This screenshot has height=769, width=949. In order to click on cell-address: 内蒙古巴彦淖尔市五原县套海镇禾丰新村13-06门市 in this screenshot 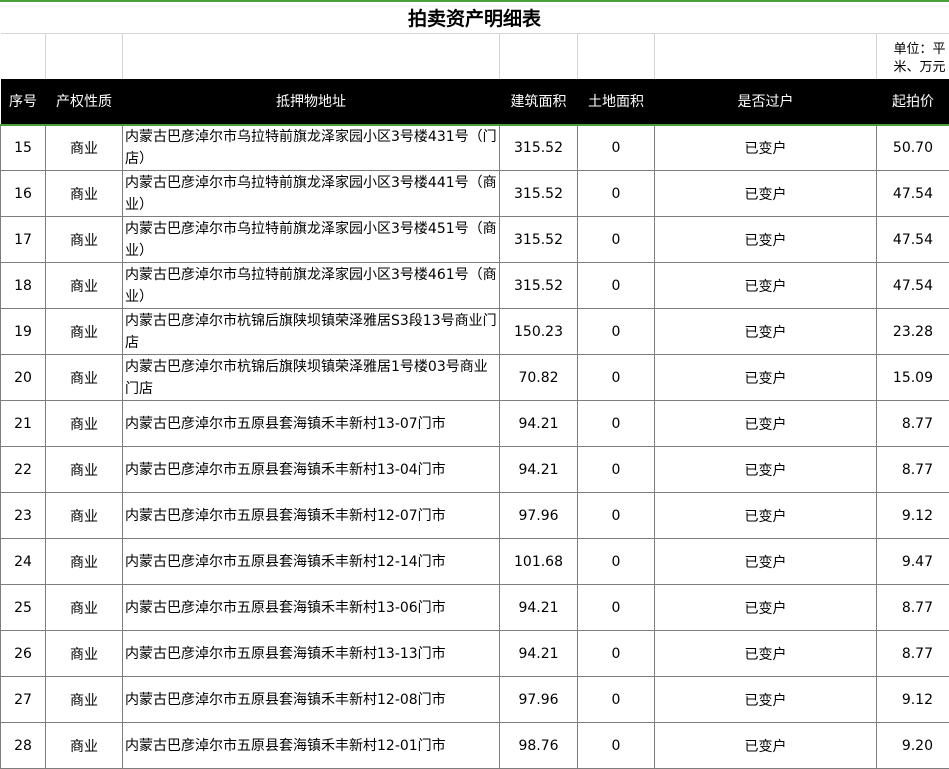, I will do `click(311, 607)`.